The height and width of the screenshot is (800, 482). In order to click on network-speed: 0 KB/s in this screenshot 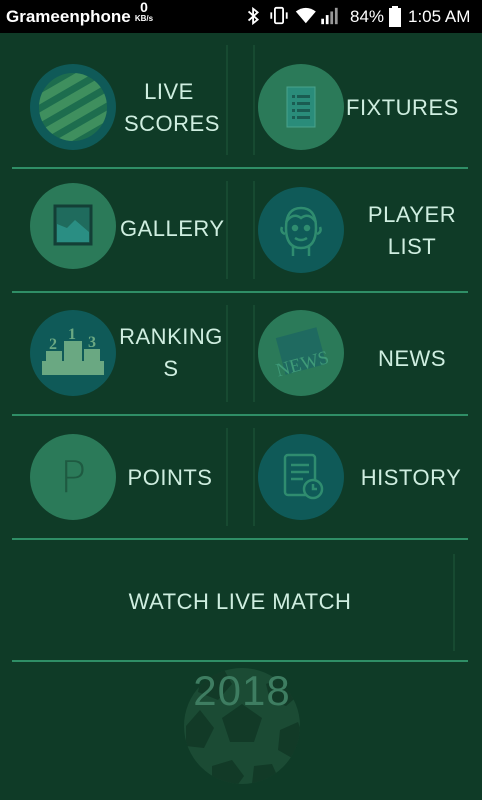, I will do `click(144, 12)`.